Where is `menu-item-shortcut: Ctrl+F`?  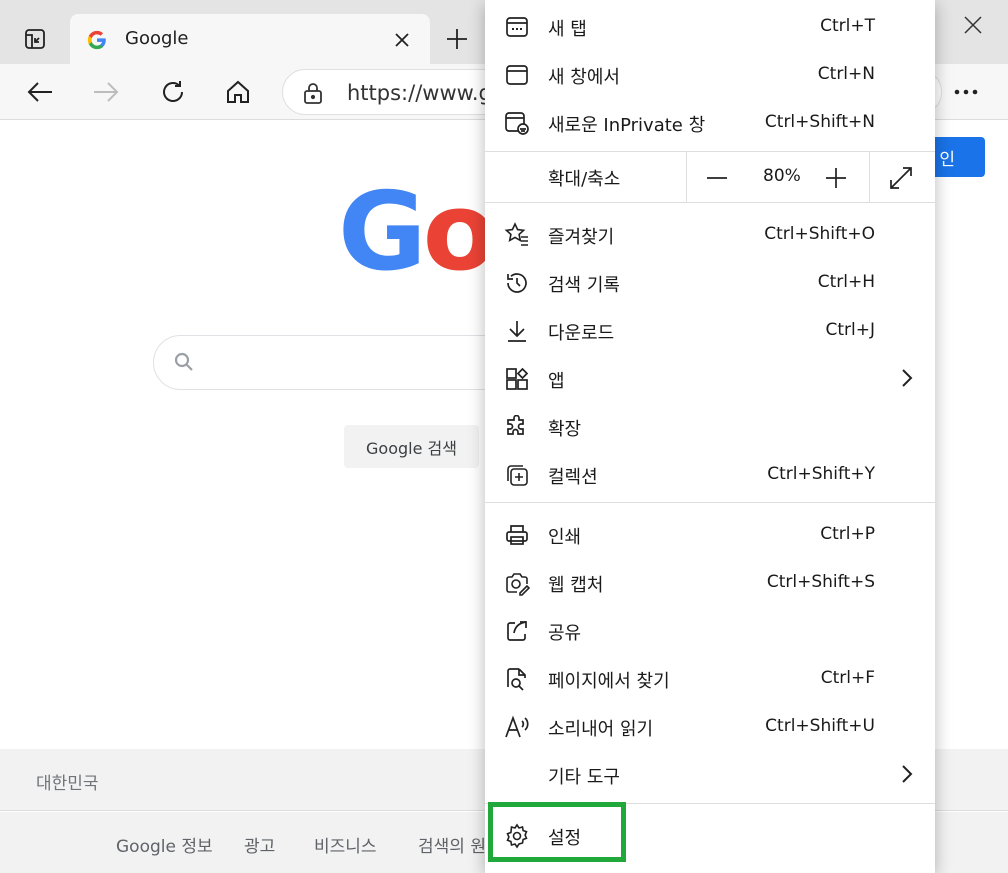 menu-item-shortcut: Ctrl+F is located at coordinates (847, 678).